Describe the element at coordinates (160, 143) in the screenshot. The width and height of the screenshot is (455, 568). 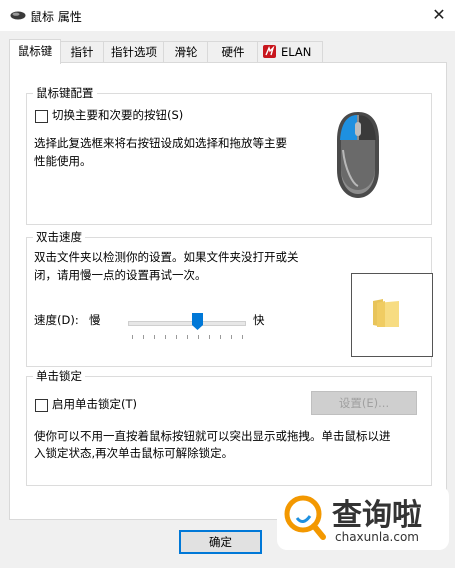
I see `button-config-desc-line1: 选择此复选框来将右按钮设成如选择和拖放等主要` at that location.